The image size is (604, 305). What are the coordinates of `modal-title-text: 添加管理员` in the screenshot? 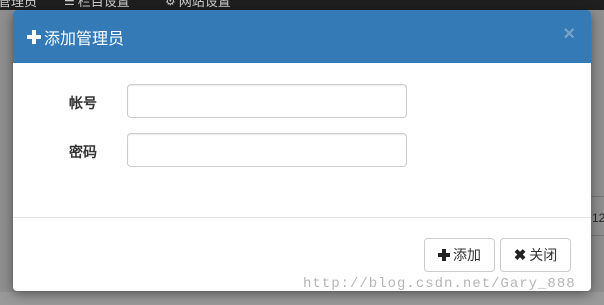 It's located at (84, 39).